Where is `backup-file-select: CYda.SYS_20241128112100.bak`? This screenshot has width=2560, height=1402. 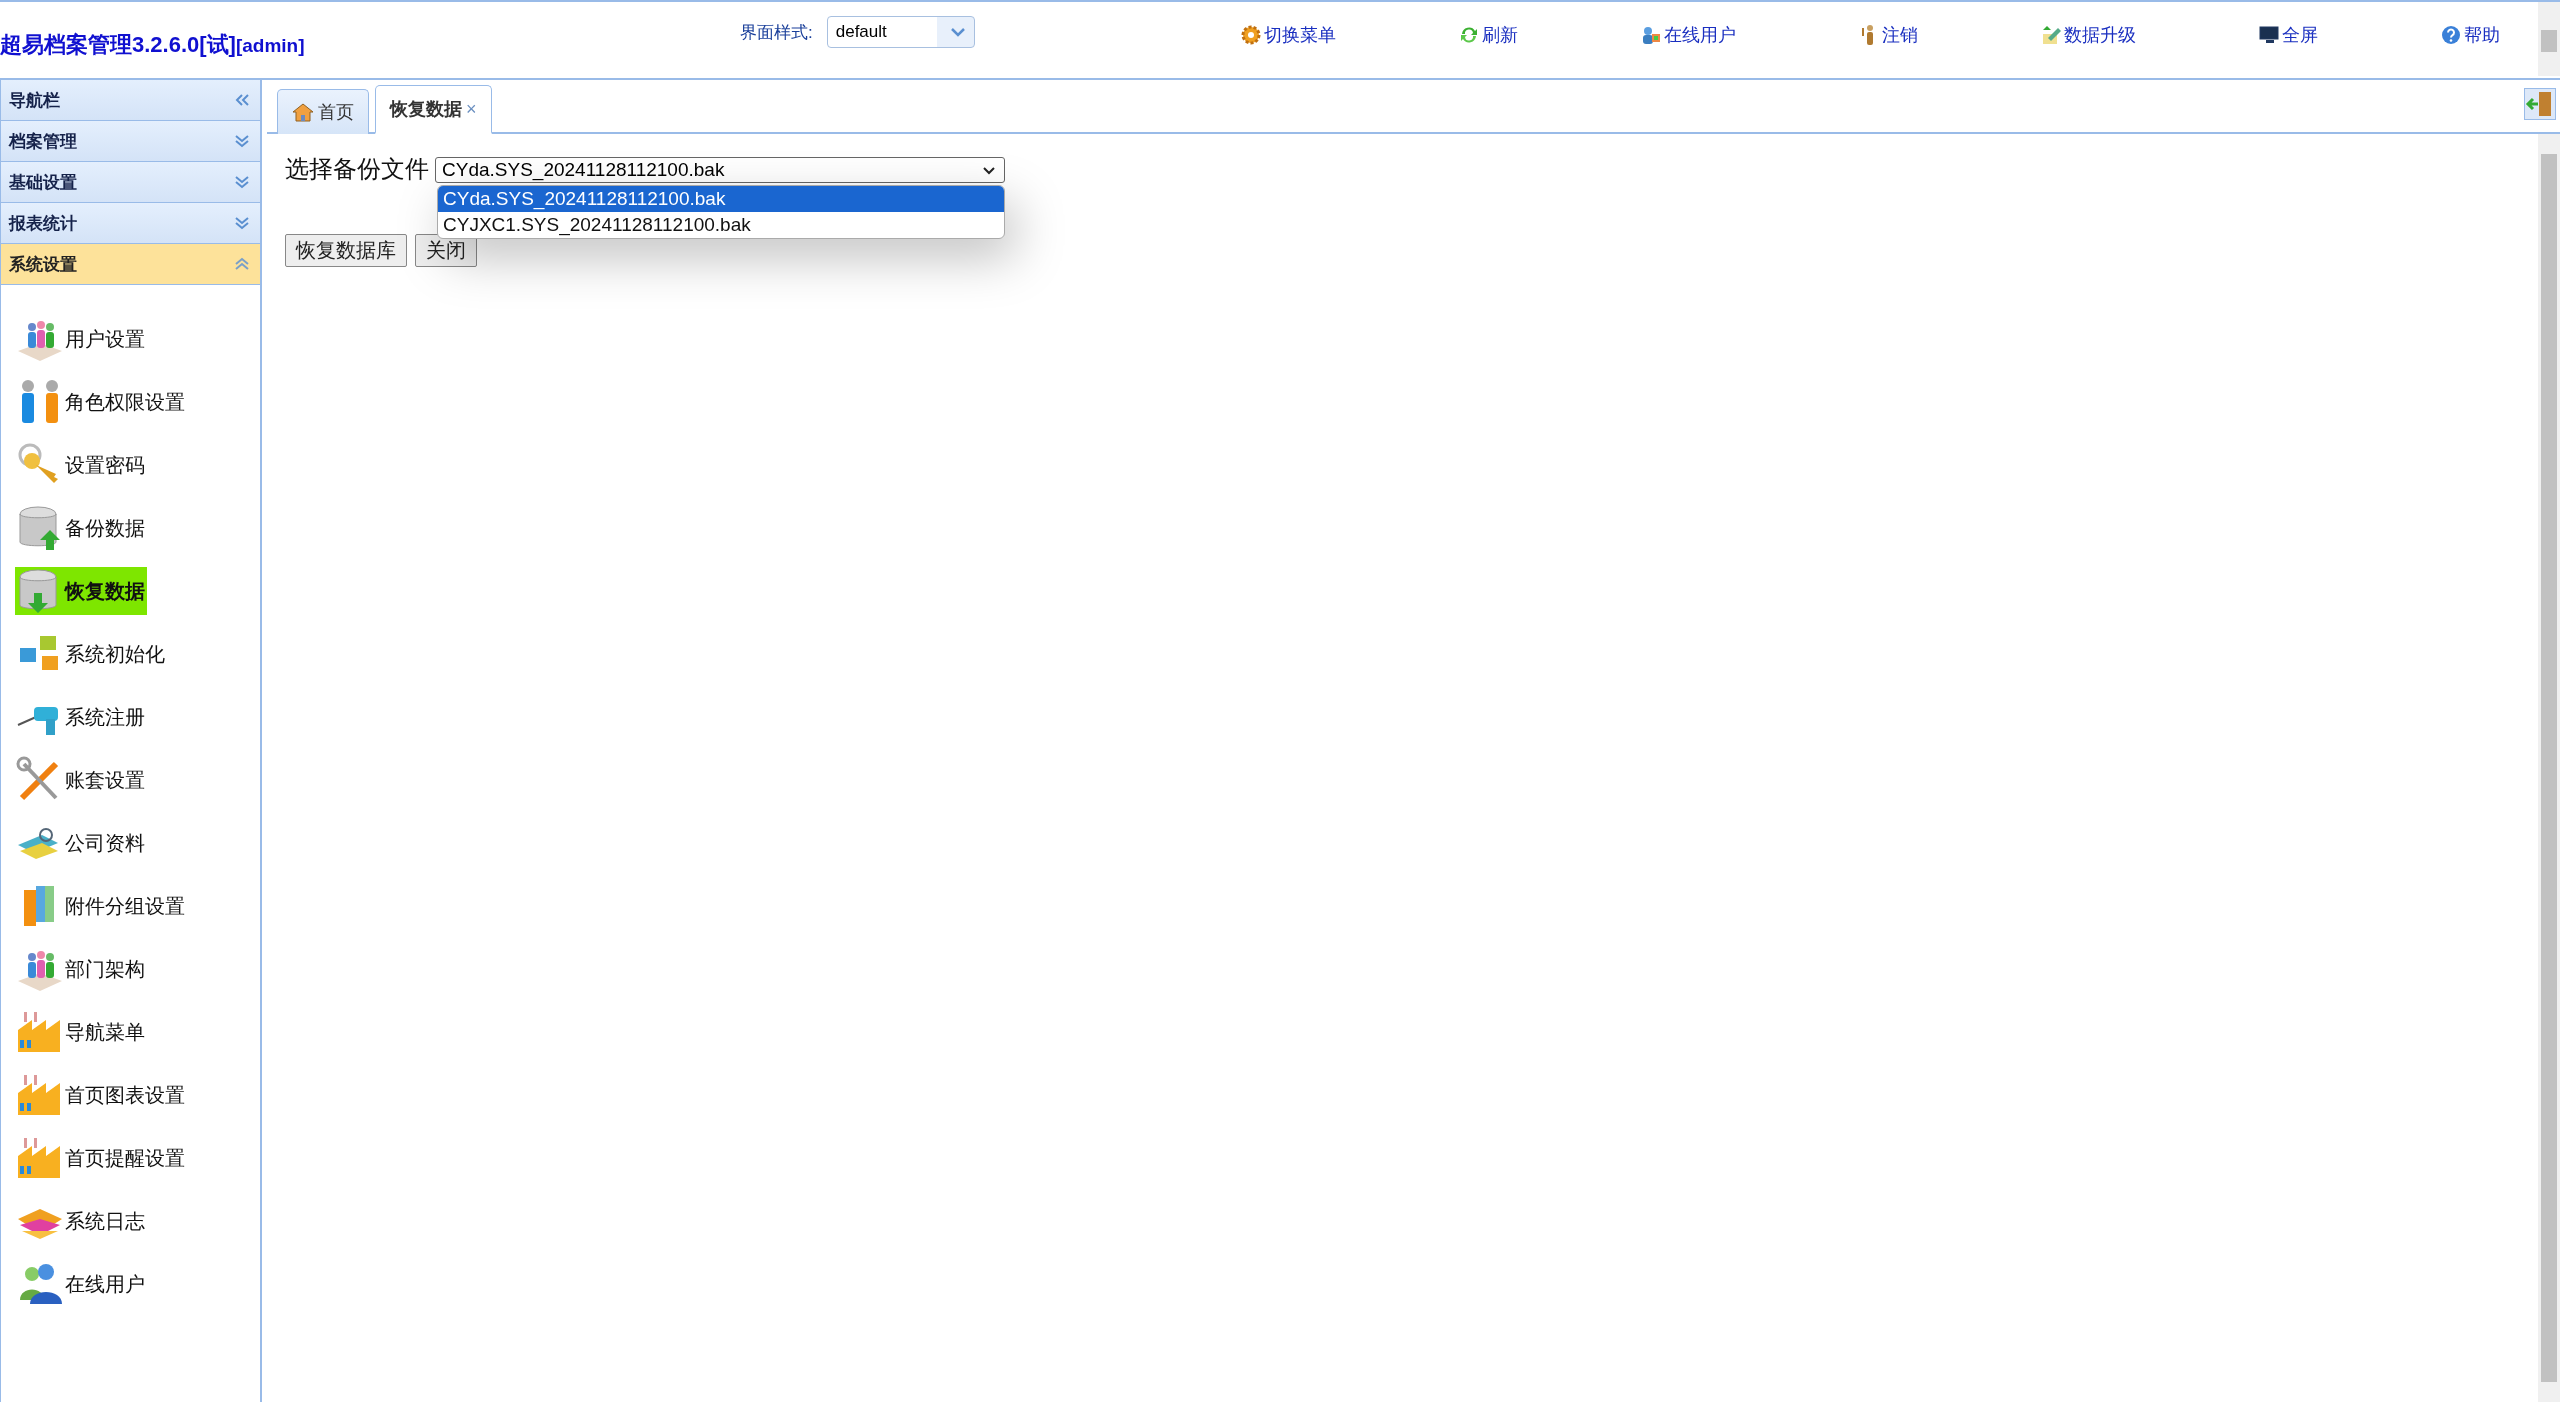 backup-file-select: CYda.SYS_20241128112100.bak is located at coordinates (720, 170).